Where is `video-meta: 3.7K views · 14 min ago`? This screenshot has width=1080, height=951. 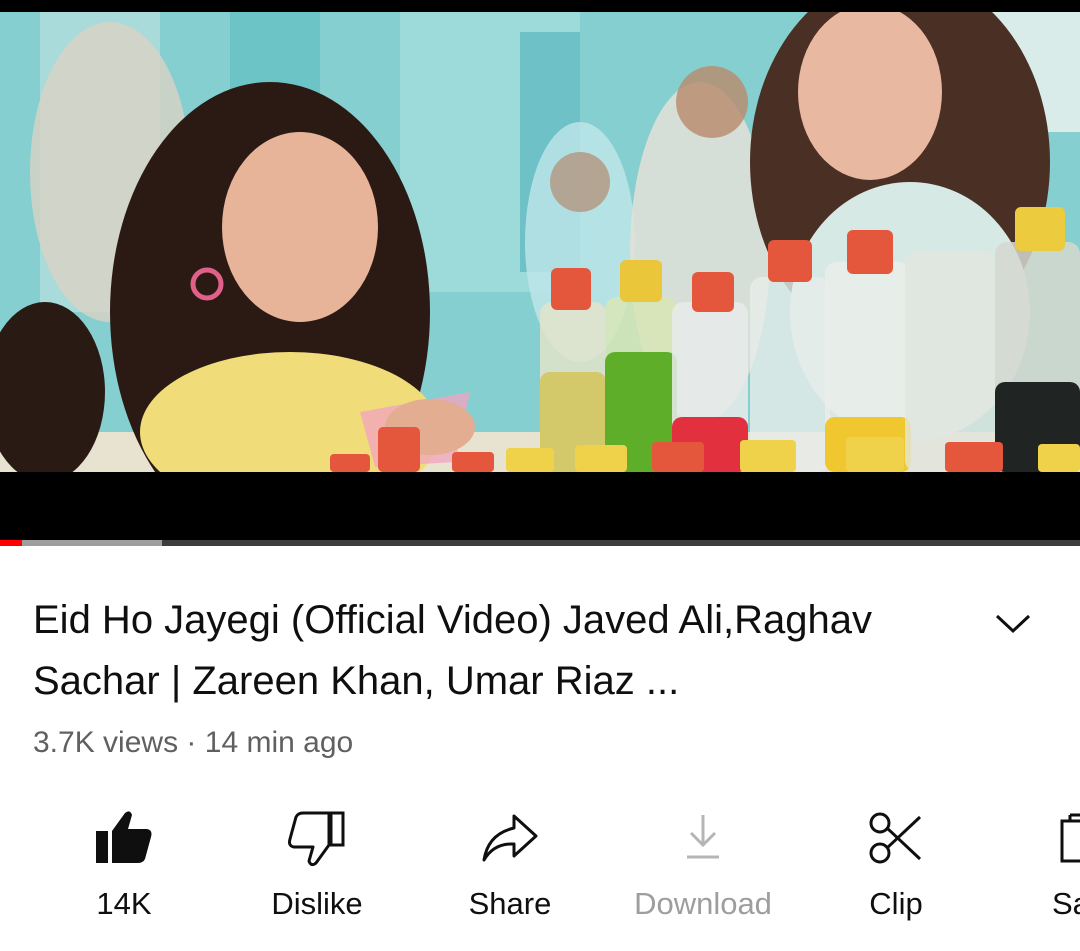
video-meta: 3.7K views · 14 min ago is located at coordinates (193, 743).